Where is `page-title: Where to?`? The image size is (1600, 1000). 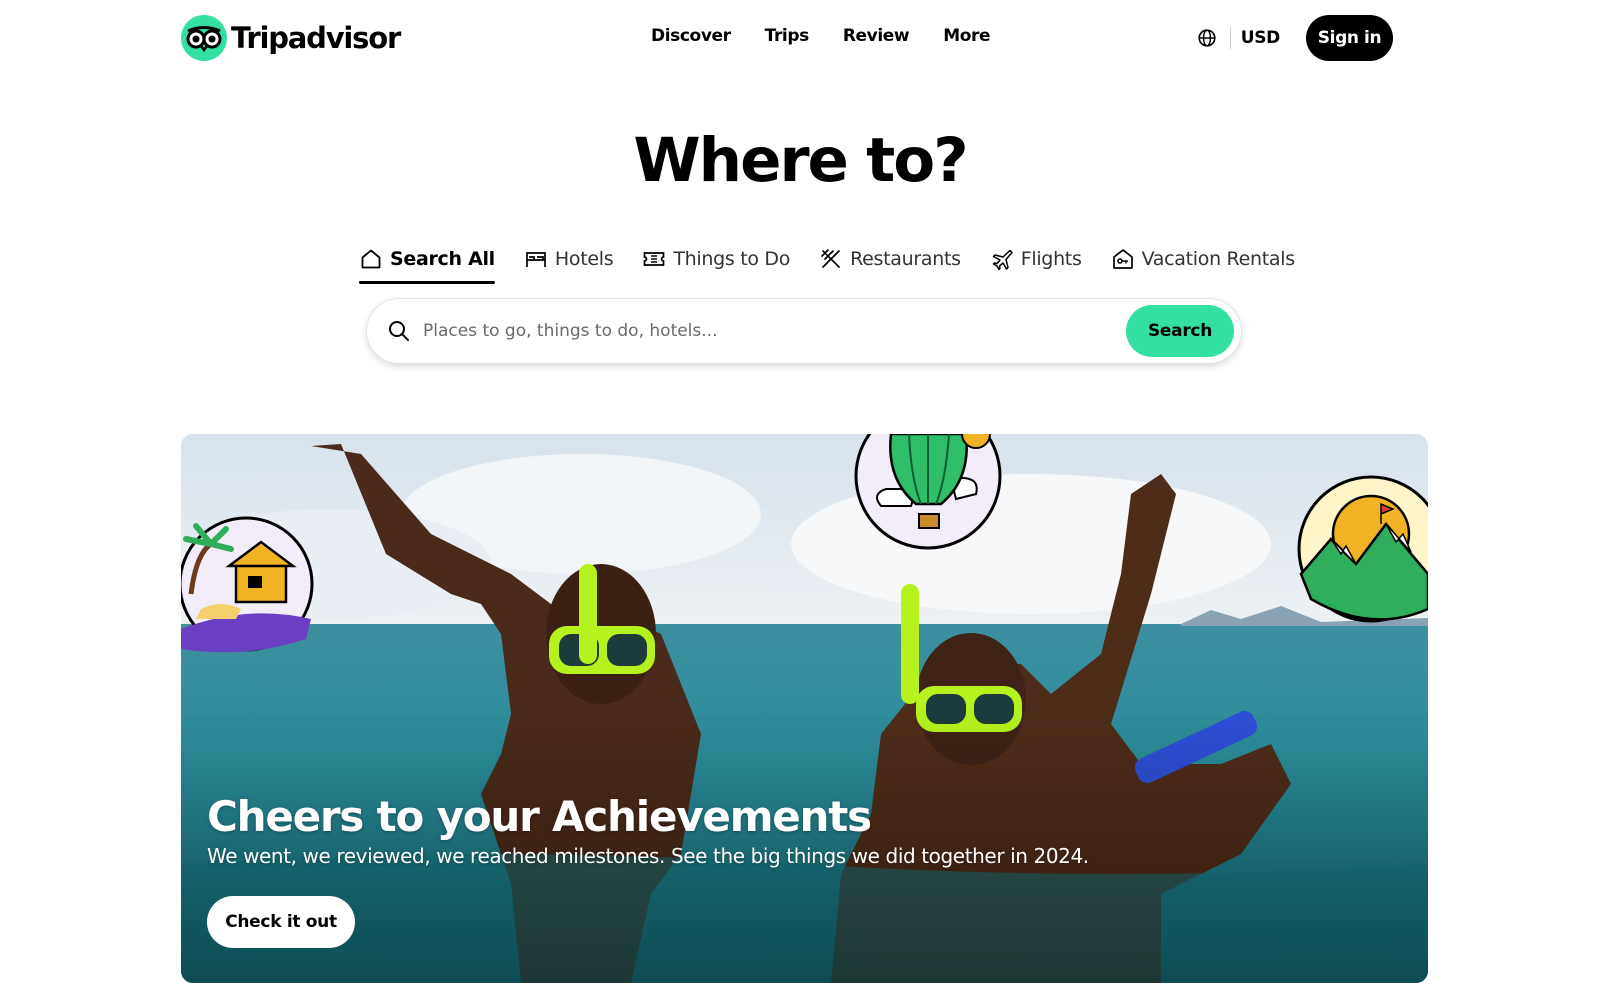
page-title: Where to? is located at coordinates (800, 160).